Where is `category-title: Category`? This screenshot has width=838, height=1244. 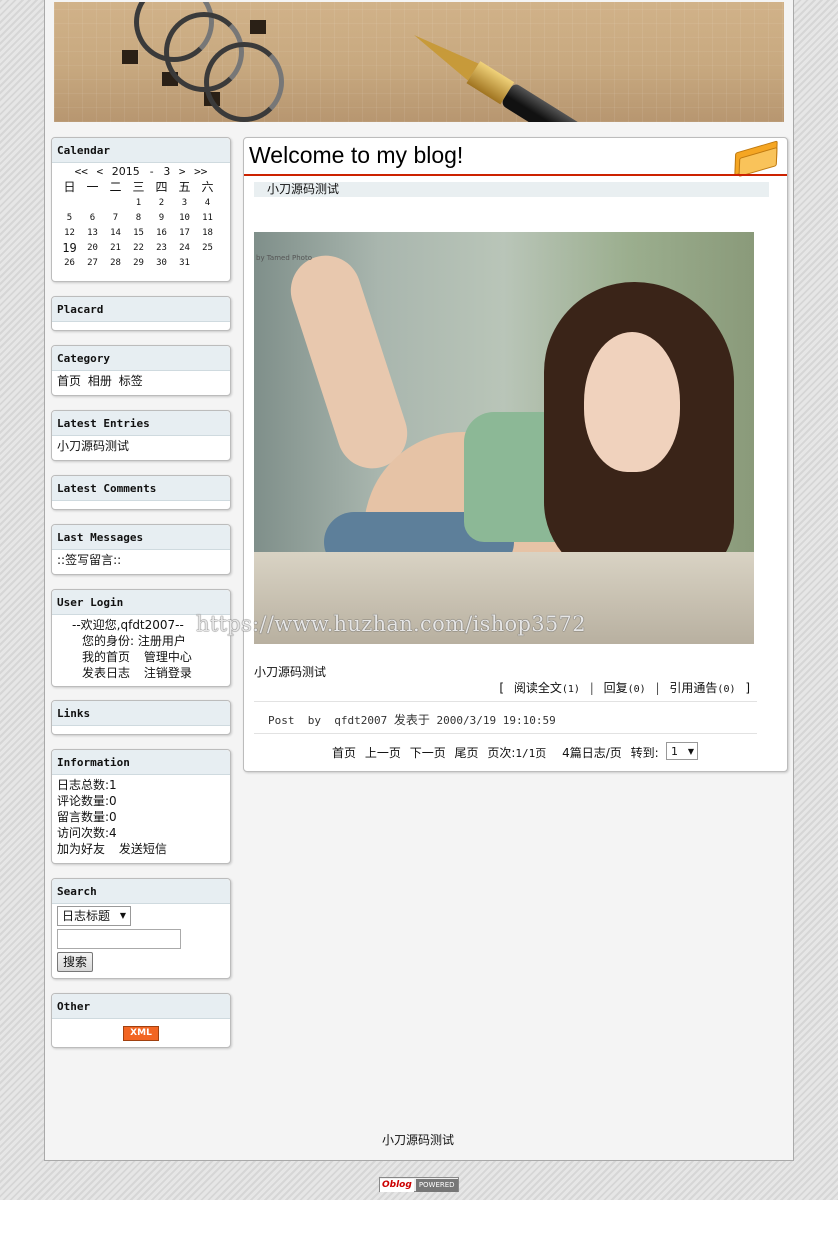
category-title: Category is located at coordinates (141, 358).